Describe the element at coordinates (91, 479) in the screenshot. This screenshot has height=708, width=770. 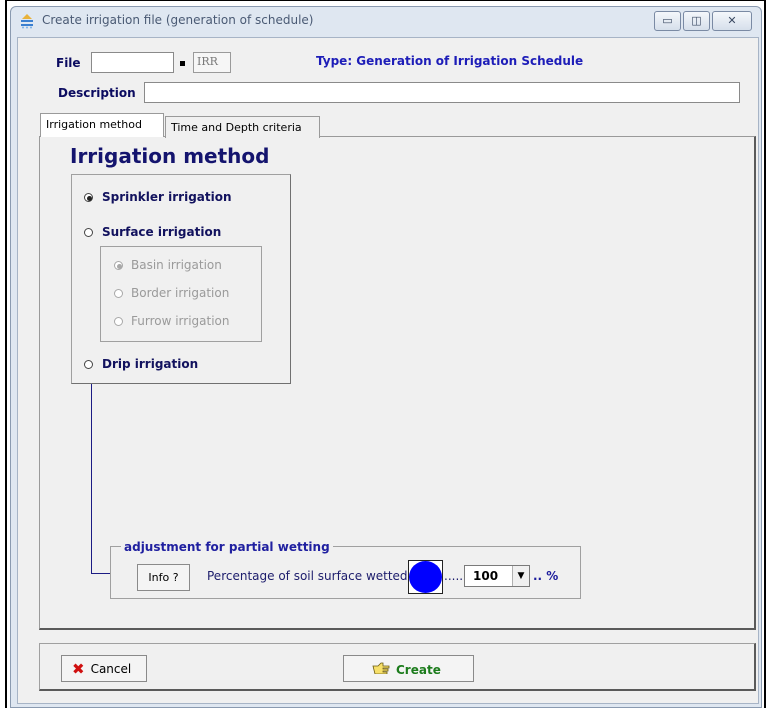
I see `drip-connector-vertical` at that location.